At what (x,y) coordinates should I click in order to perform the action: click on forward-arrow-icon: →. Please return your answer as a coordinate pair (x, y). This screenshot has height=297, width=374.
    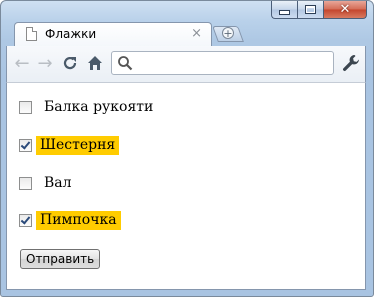
    Looking at the image, I should click on (45, 63).